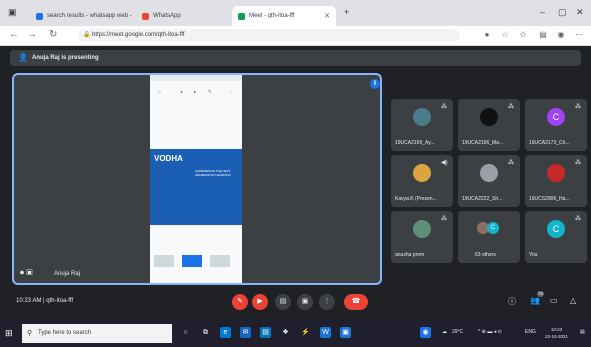  Describe the element at coordinates (505, 35) in the screenshot. I see `favorites-icon: ☆` at that location.